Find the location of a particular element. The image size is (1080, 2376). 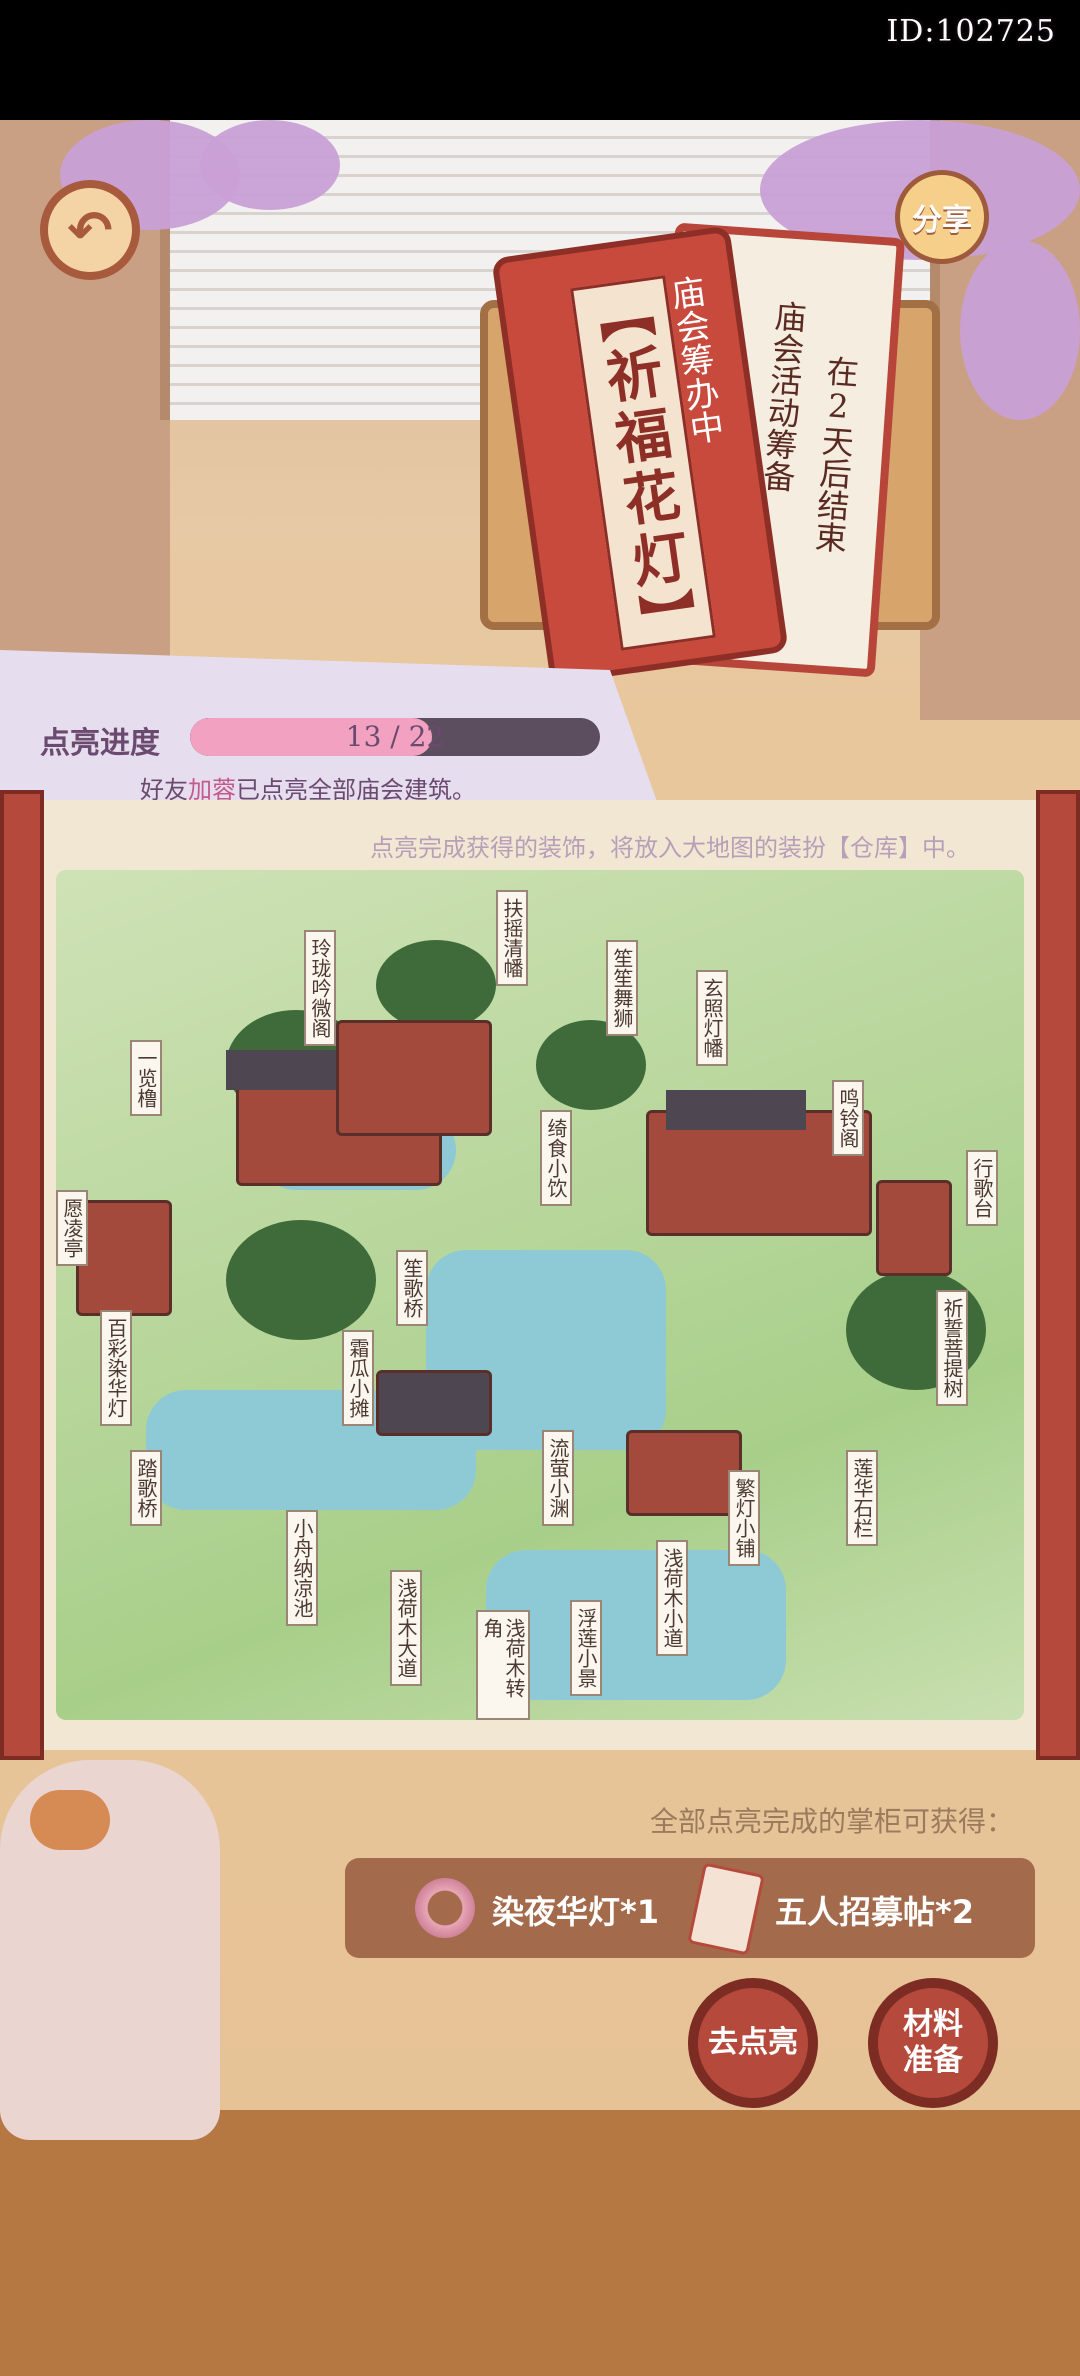

materials-label: 材料准备 is located at coordinates (933, 2042).